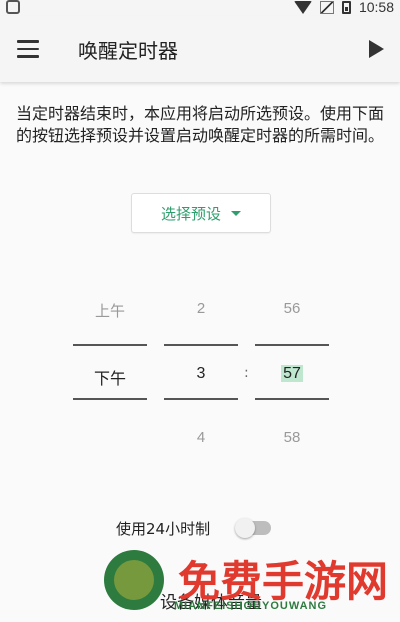 This screenshot has width=400, height=622. What do you see at coordinates (245, 528) in the screenshot?
I see `toggle-knob` at bounding box center [245, 528].